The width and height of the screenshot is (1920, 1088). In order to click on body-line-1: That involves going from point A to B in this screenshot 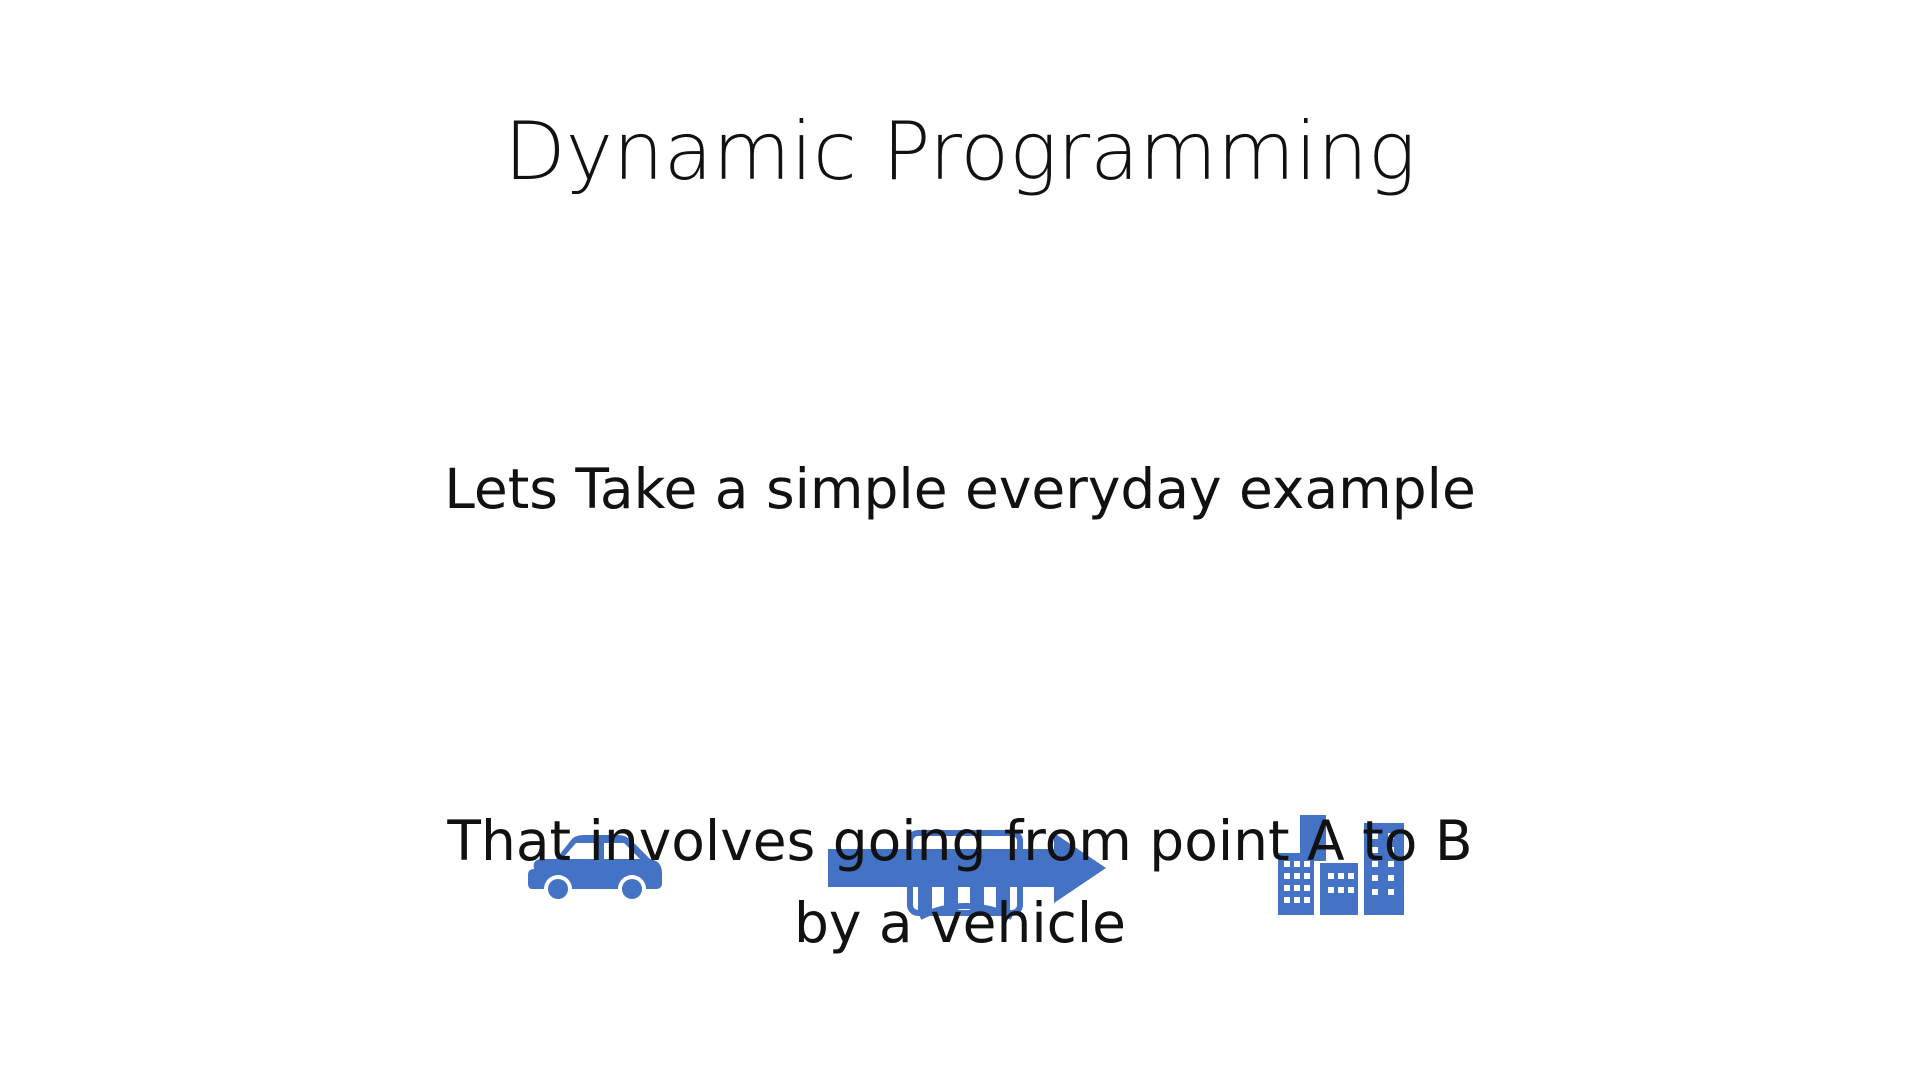, I will do `click(960, 841)`.